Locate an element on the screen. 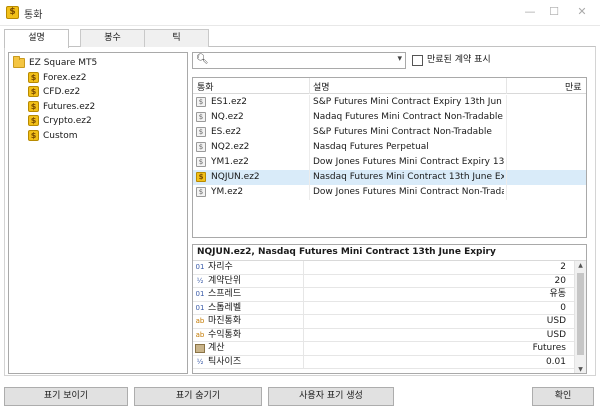  cell-description: Nadaq Futures Mini Contract Non-Tradable is located at coordinates (408, 117).